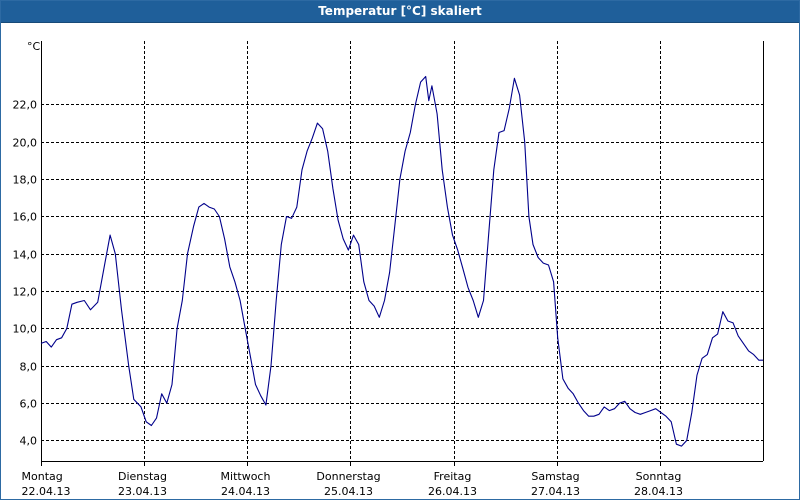 The width and height of the screenshot is (800, 500). I want to click on y-tick-label: 10,0, so click(25, 329).